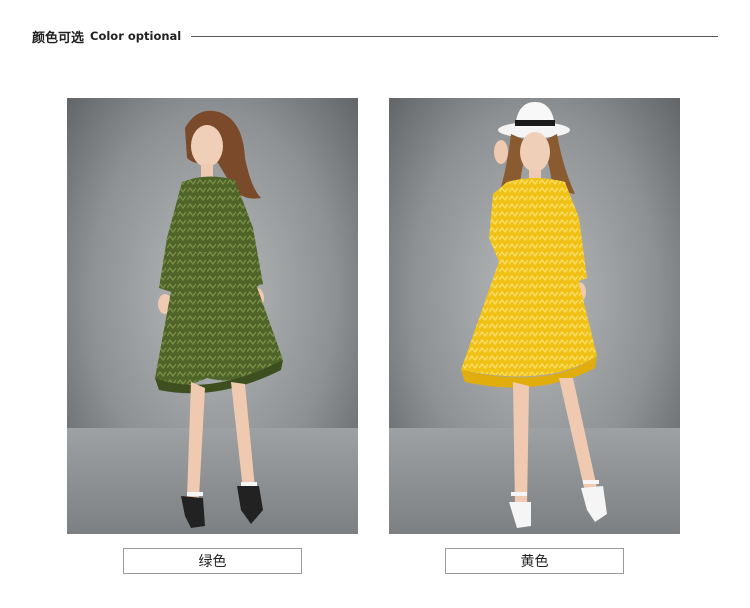  I want to click on section-header: 颜色可选 Color optional, so click(375, 36).